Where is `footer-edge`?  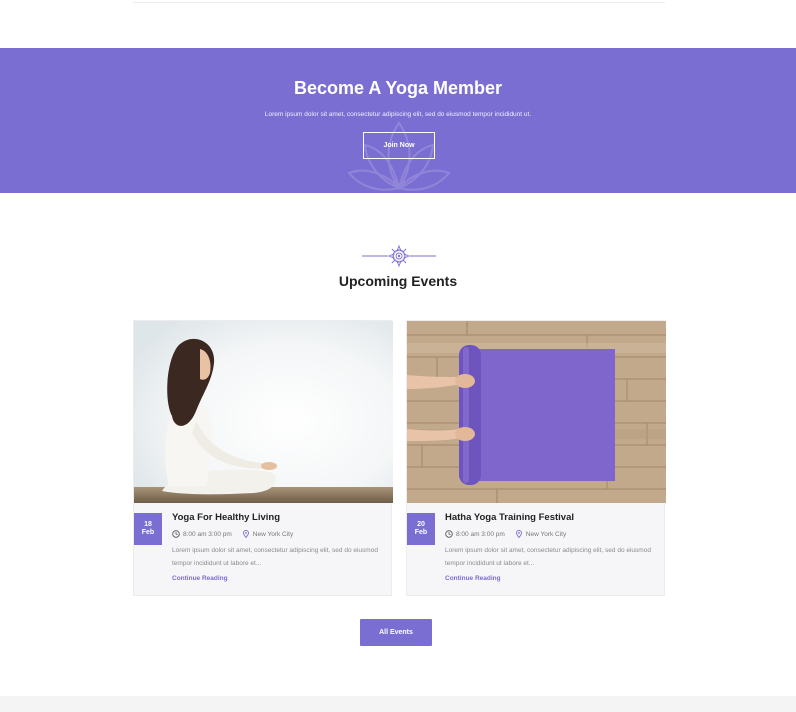 footer-edge is located at coordinates (398, 704).